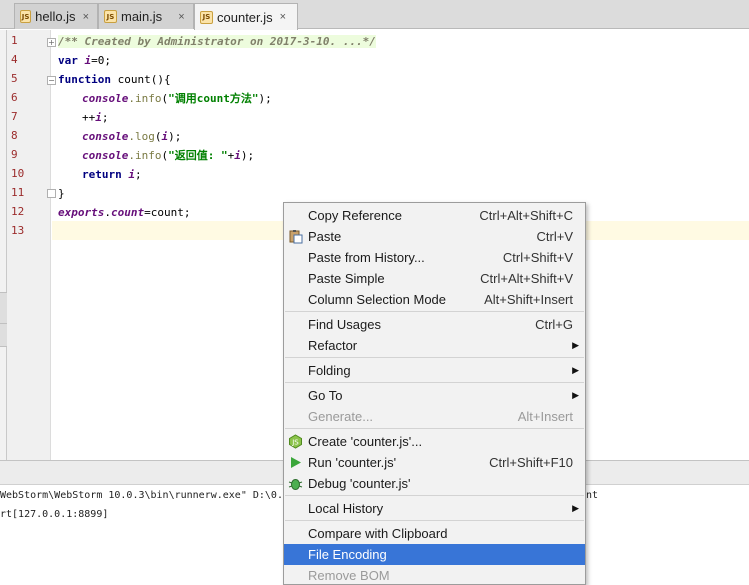  Describe the element at coordinates (325, 395) in the screenshot. I see `menu-item-label: Go To` at that location.